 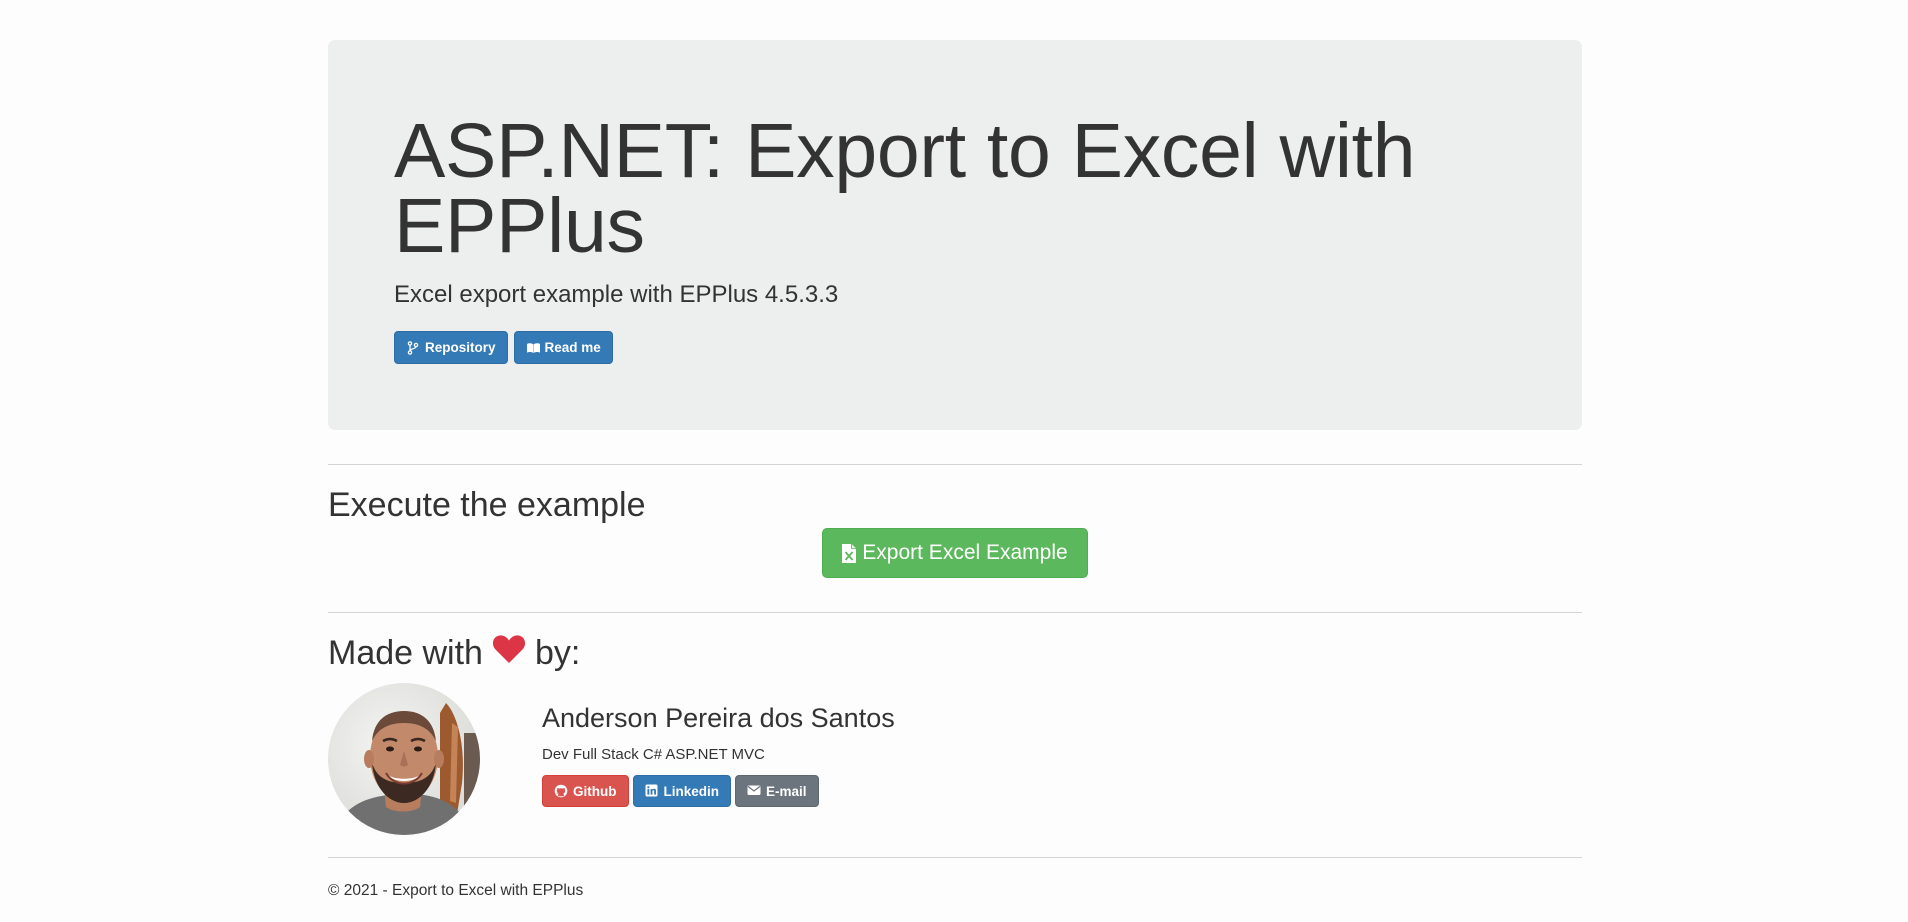 I want to click on email-button: E-mail, so click(x=777, y=791).